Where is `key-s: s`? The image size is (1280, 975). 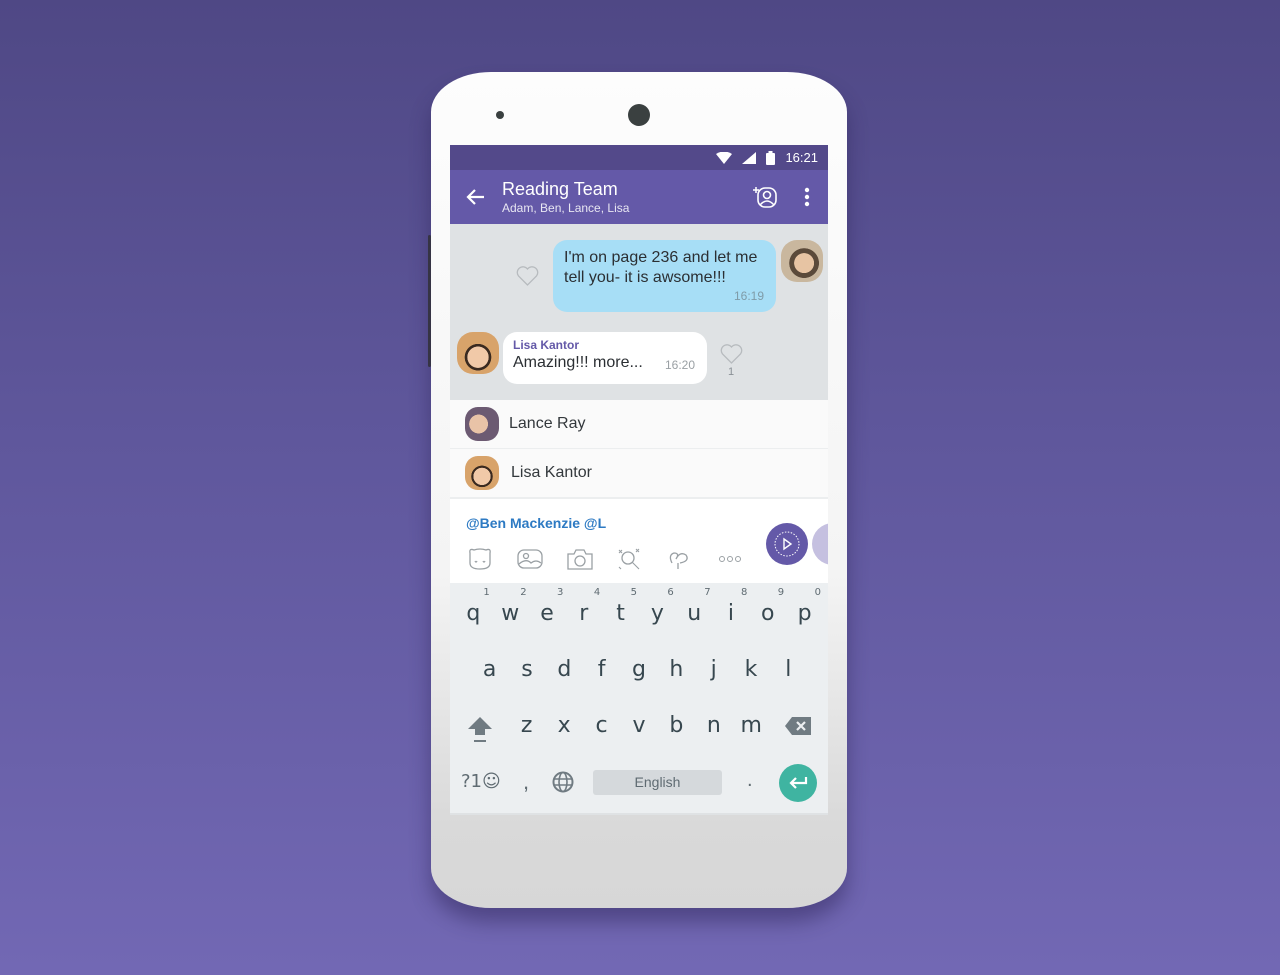 key-s: s is located at coordinates (526, 669).